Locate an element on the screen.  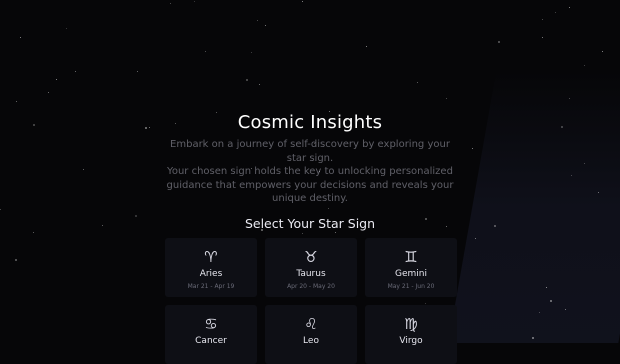
cancer-icon: ♋︎ is located at coordinates (211, 324).